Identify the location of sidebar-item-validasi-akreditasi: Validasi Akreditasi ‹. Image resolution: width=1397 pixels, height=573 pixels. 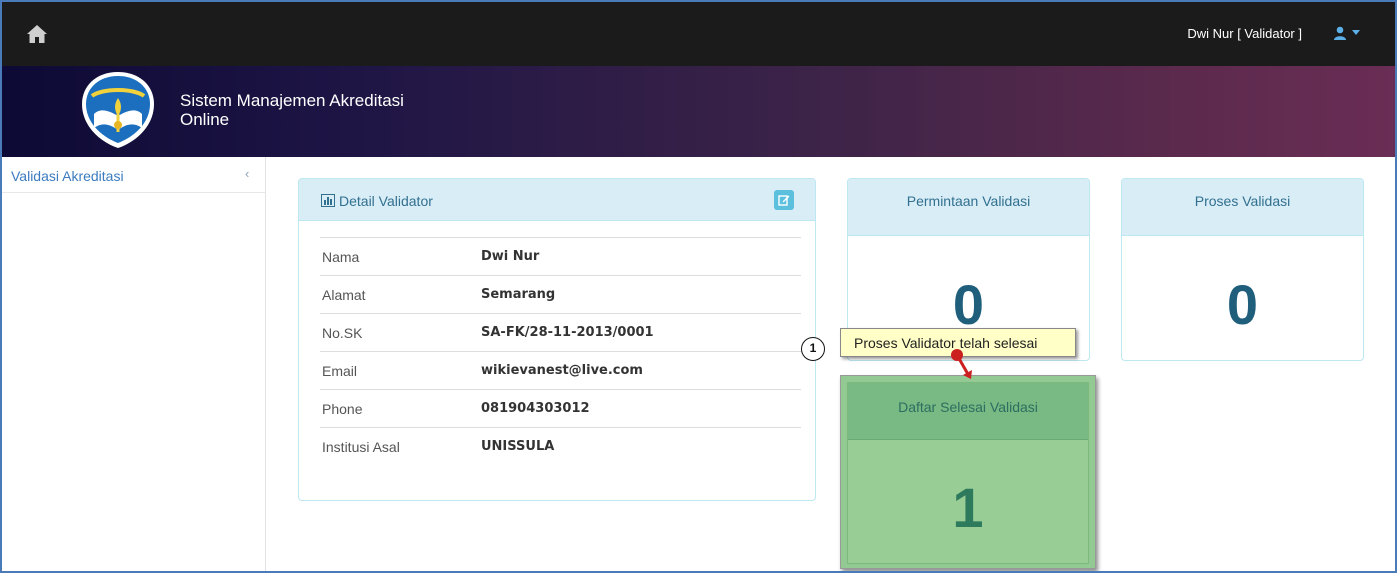
(133, 175).